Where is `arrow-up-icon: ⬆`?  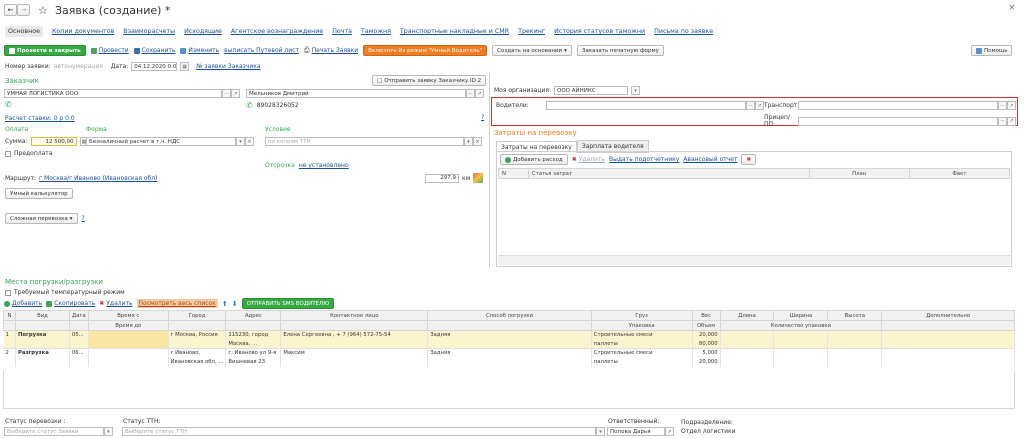 arrow-up-icon: ⬆ is located at coordinates (225, 304).